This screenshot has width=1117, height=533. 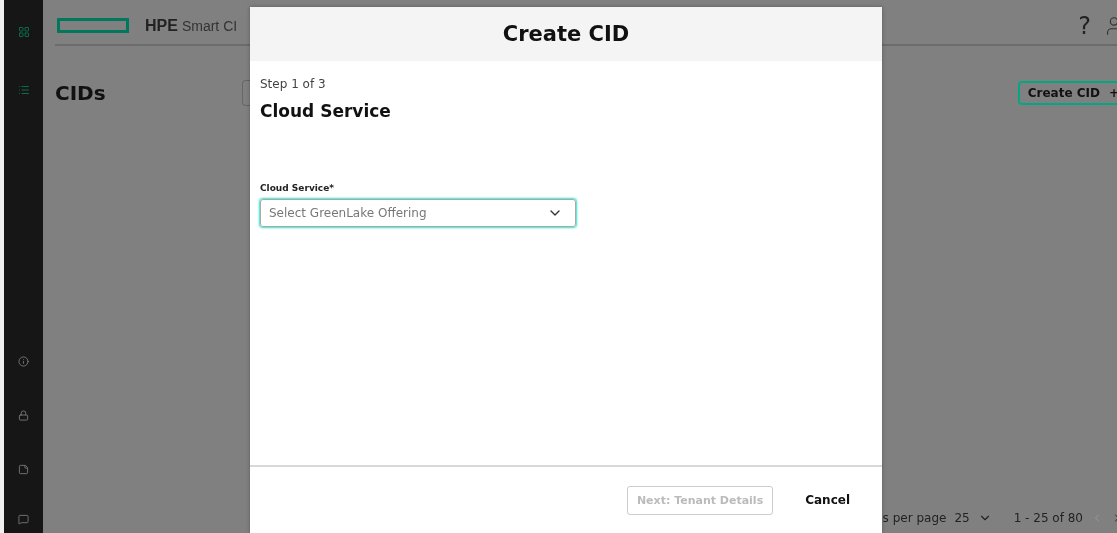 What do you see at coordinates (1084, 25) in the screenshot?
I see `help-button: ?` at bounding box center [1084, 25].